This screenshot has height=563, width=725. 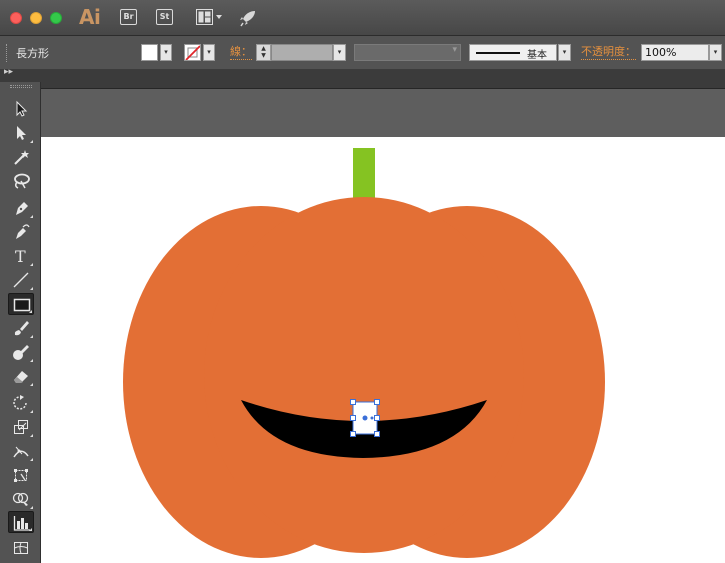 I want to click on pumpkin-center-fill, so click(x=366, y=377).